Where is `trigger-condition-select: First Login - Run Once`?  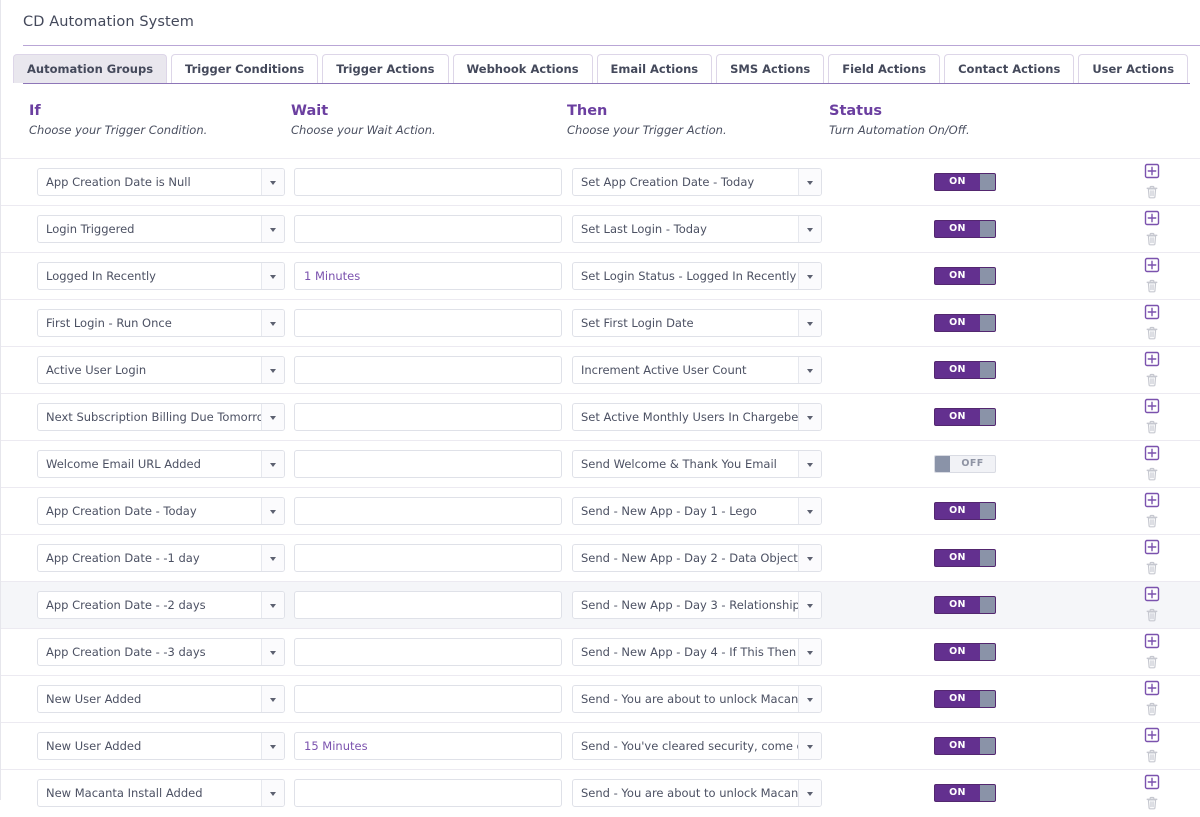
trigger-condition-select: First Login - Run Once is located at coordinates (161, 323).